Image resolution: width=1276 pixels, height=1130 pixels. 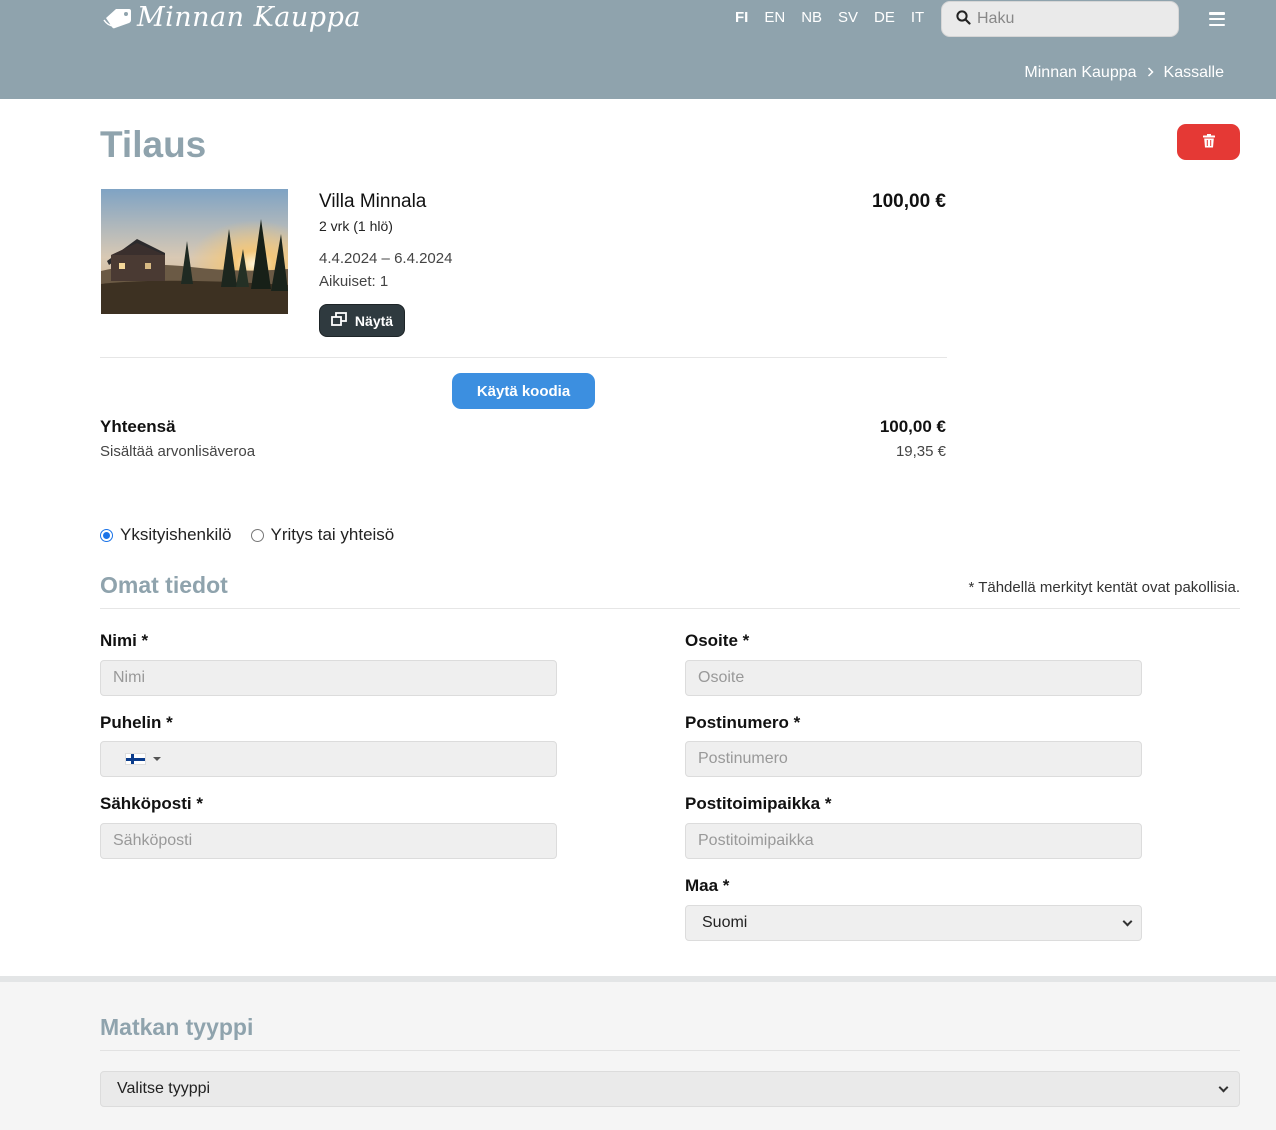 I want to click on lang-nb: NB, so click(x=811, y=17).